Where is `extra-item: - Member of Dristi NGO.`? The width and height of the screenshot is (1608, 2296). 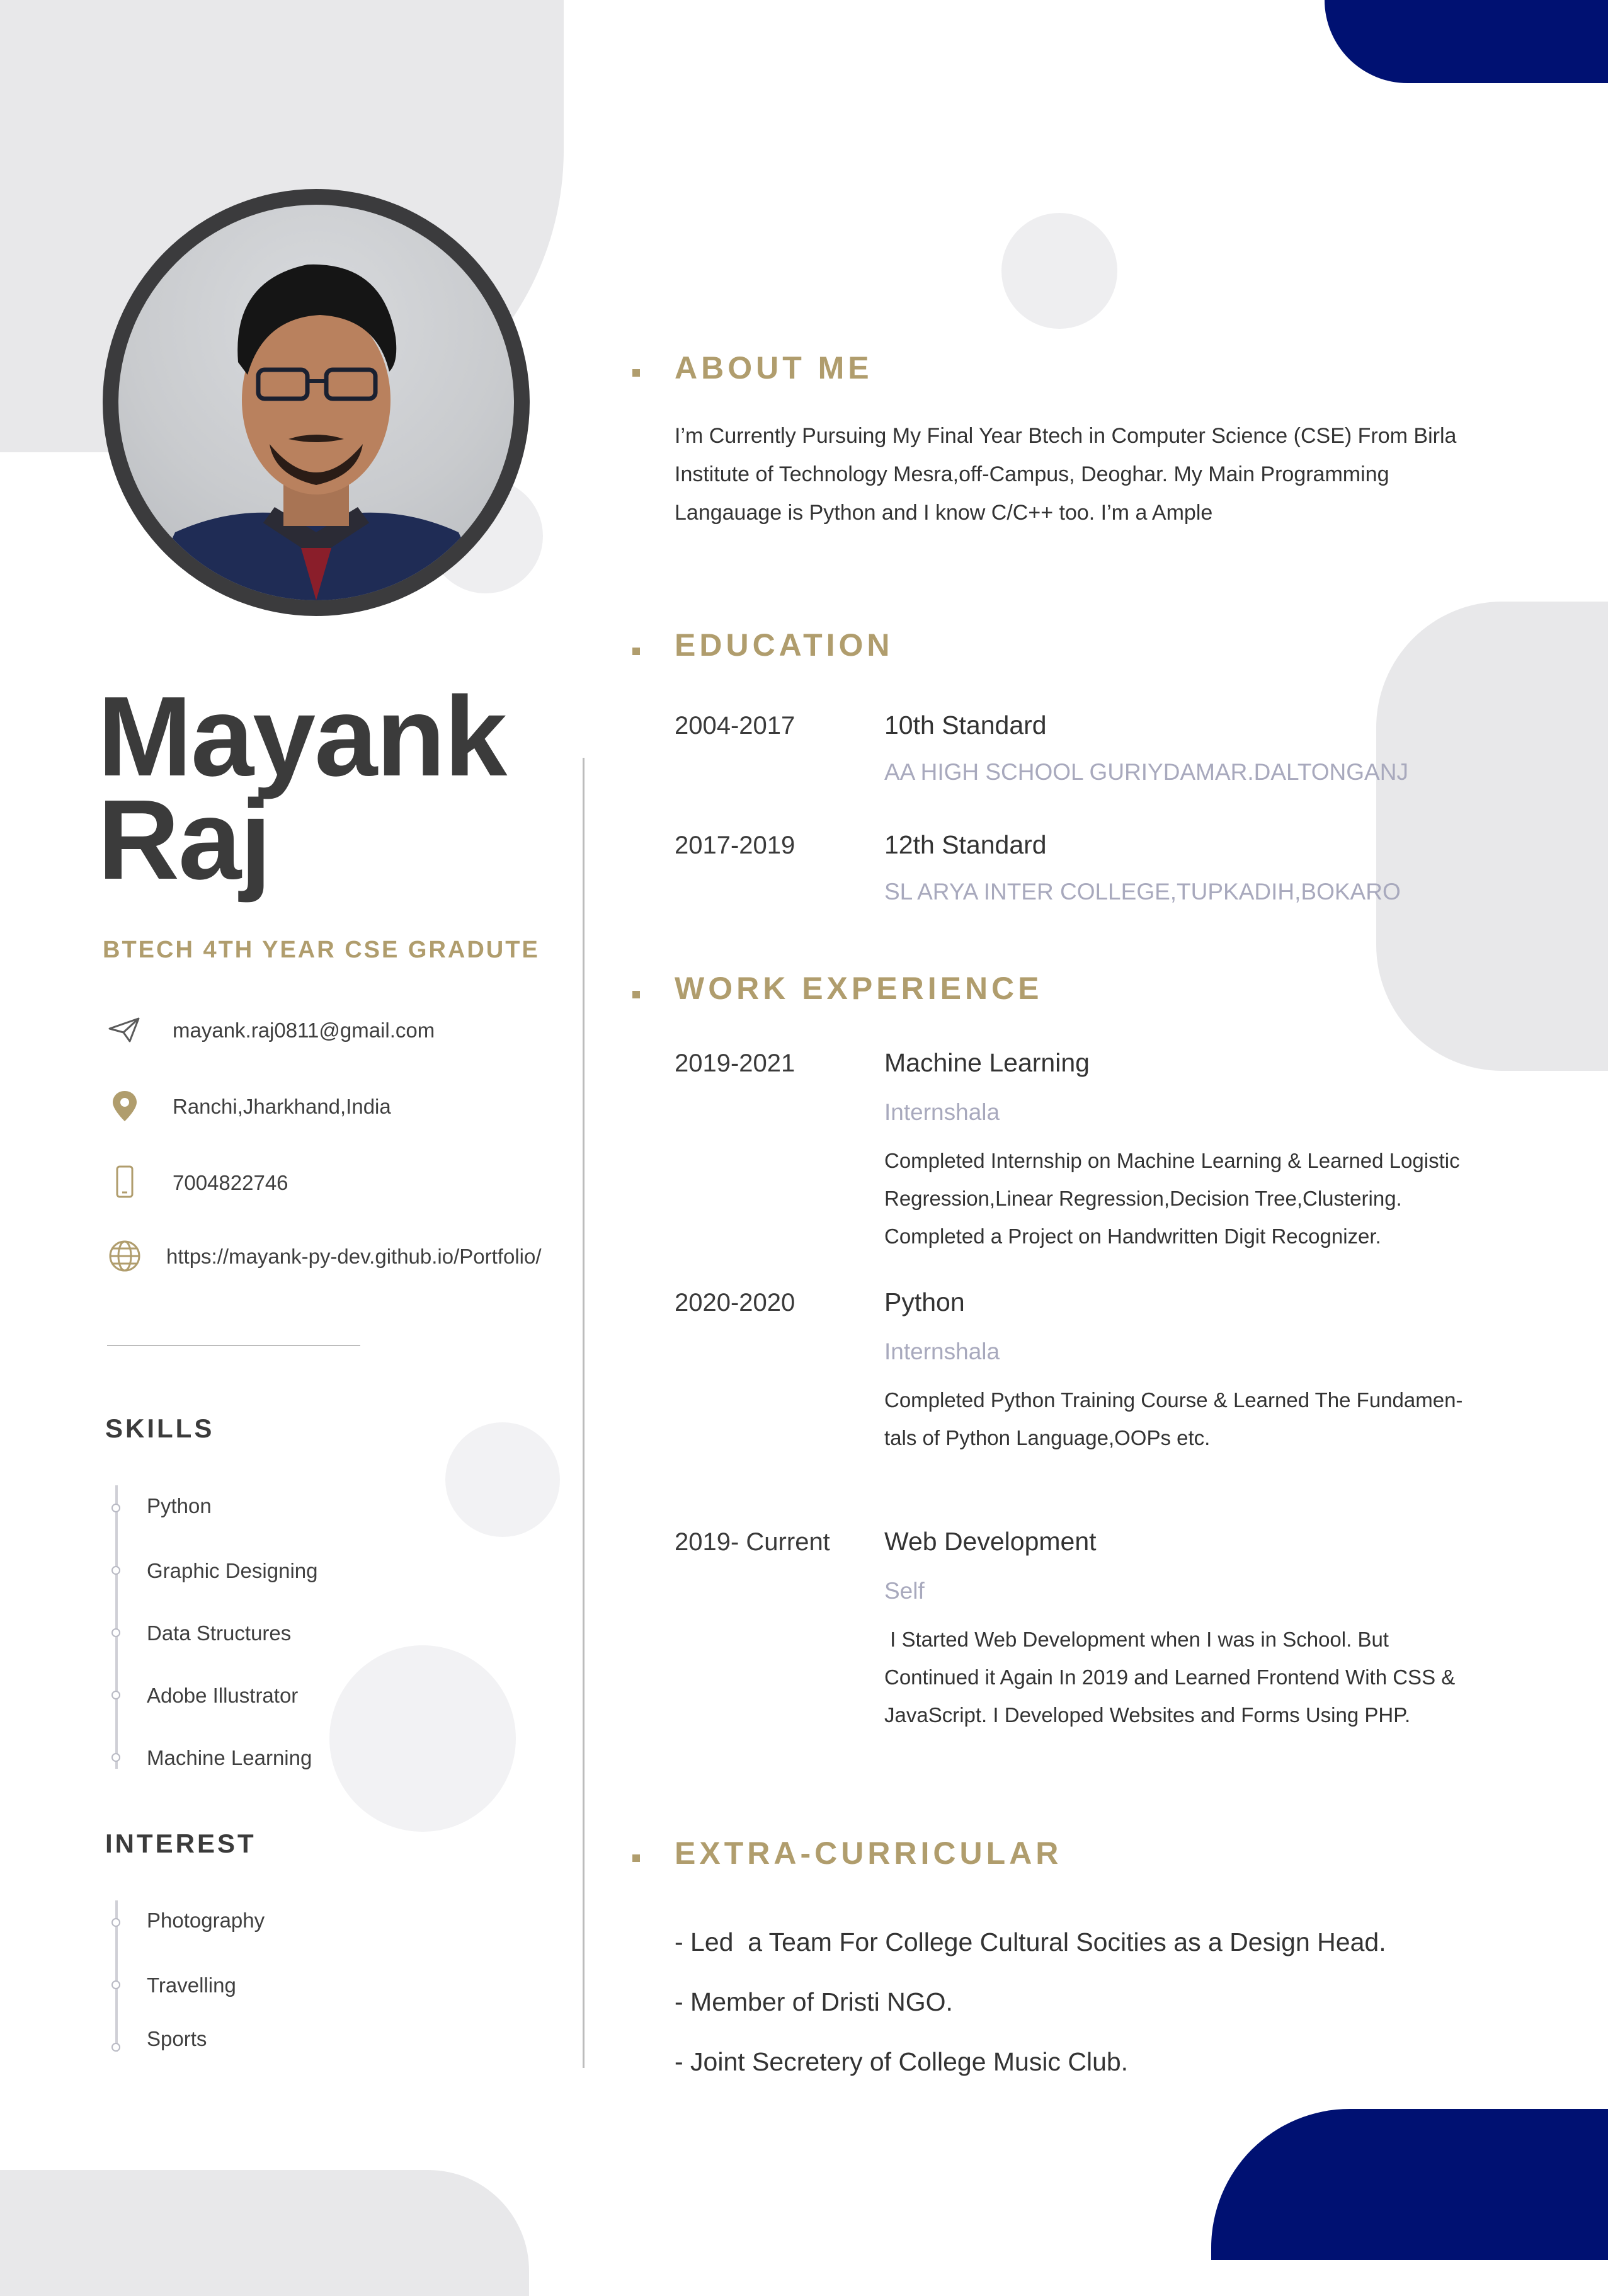
extra-item: - Member of Dristi NGO. is located at coordinates (814, 2001).